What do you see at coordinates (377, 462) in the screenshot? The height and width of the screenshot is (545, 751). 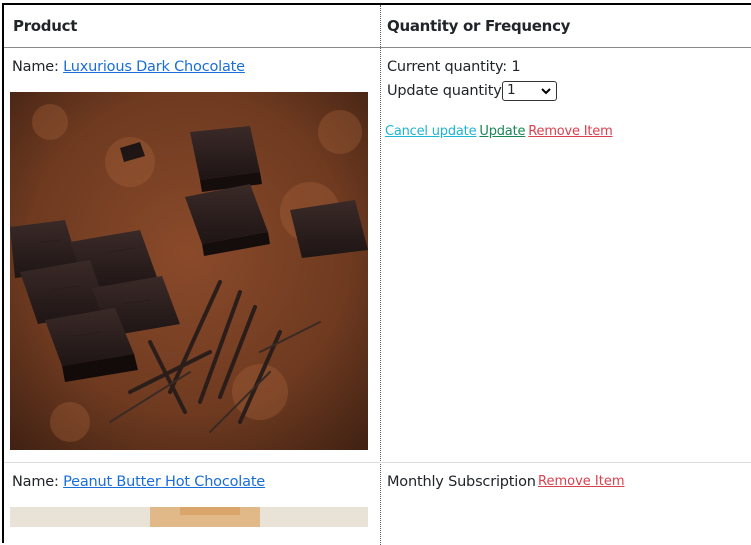 I see `row-separator` at bounding box center [377, 462].